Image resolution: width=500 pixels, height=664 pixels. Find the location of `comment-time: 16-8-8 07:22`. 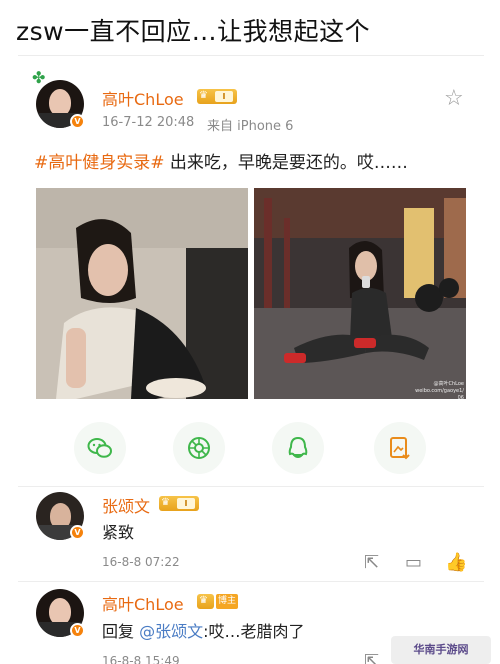

comment-time: 16-8-8 07:22 is located at coordinates (141, 562).